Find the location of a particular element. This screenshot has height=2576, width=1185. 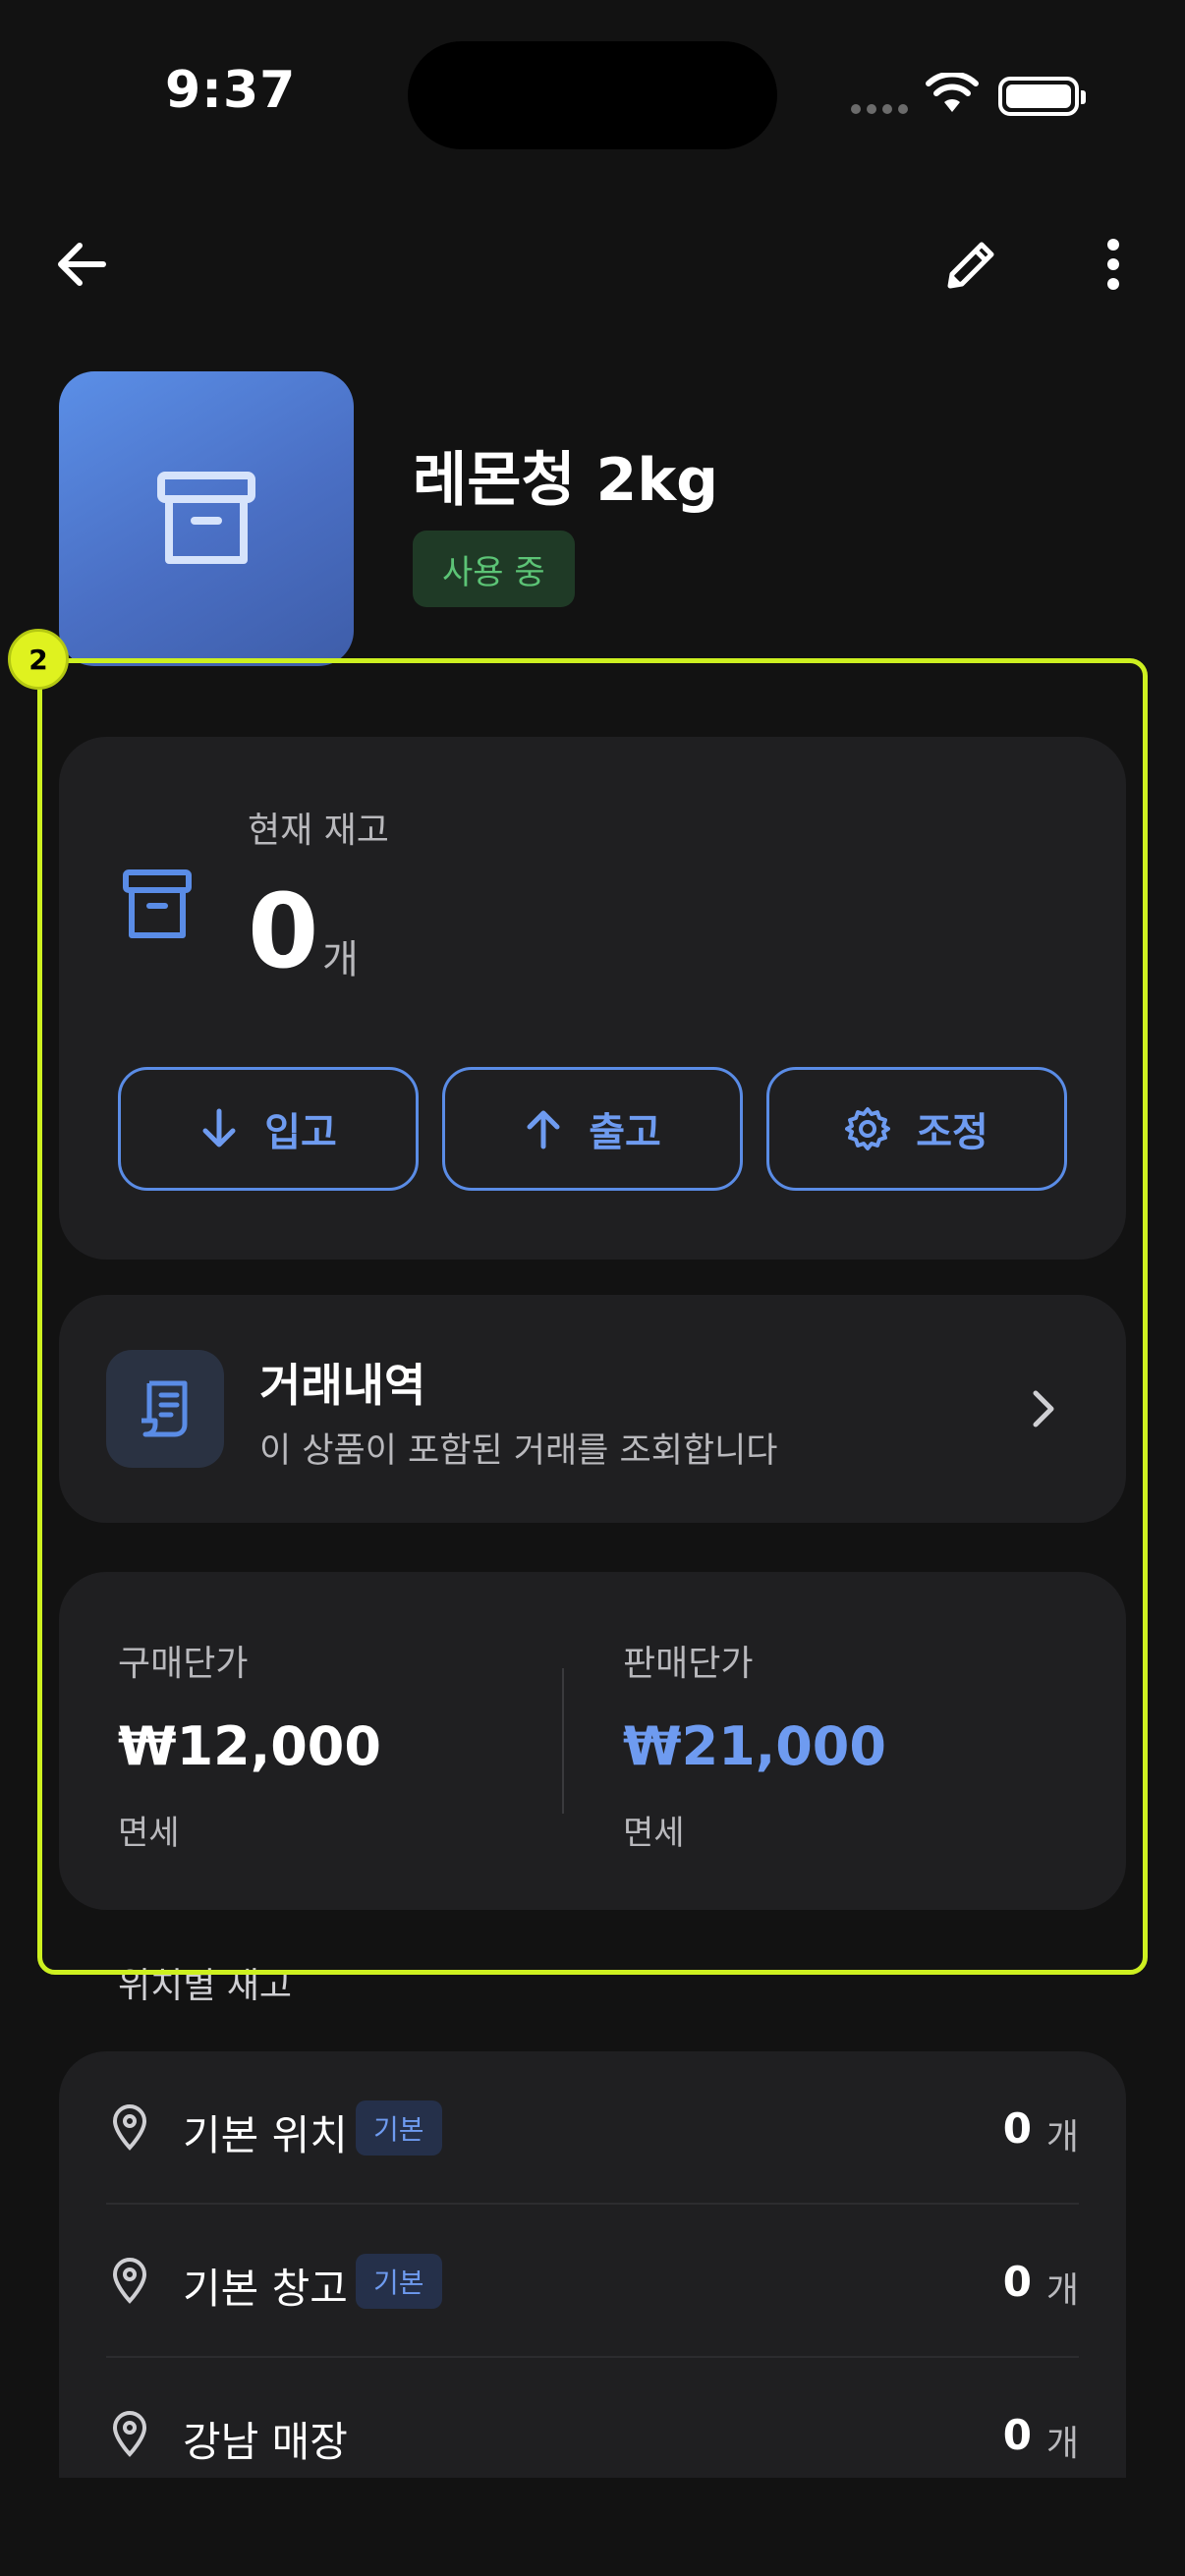

more-vertical-icon is located at coordinates (1113, 264).